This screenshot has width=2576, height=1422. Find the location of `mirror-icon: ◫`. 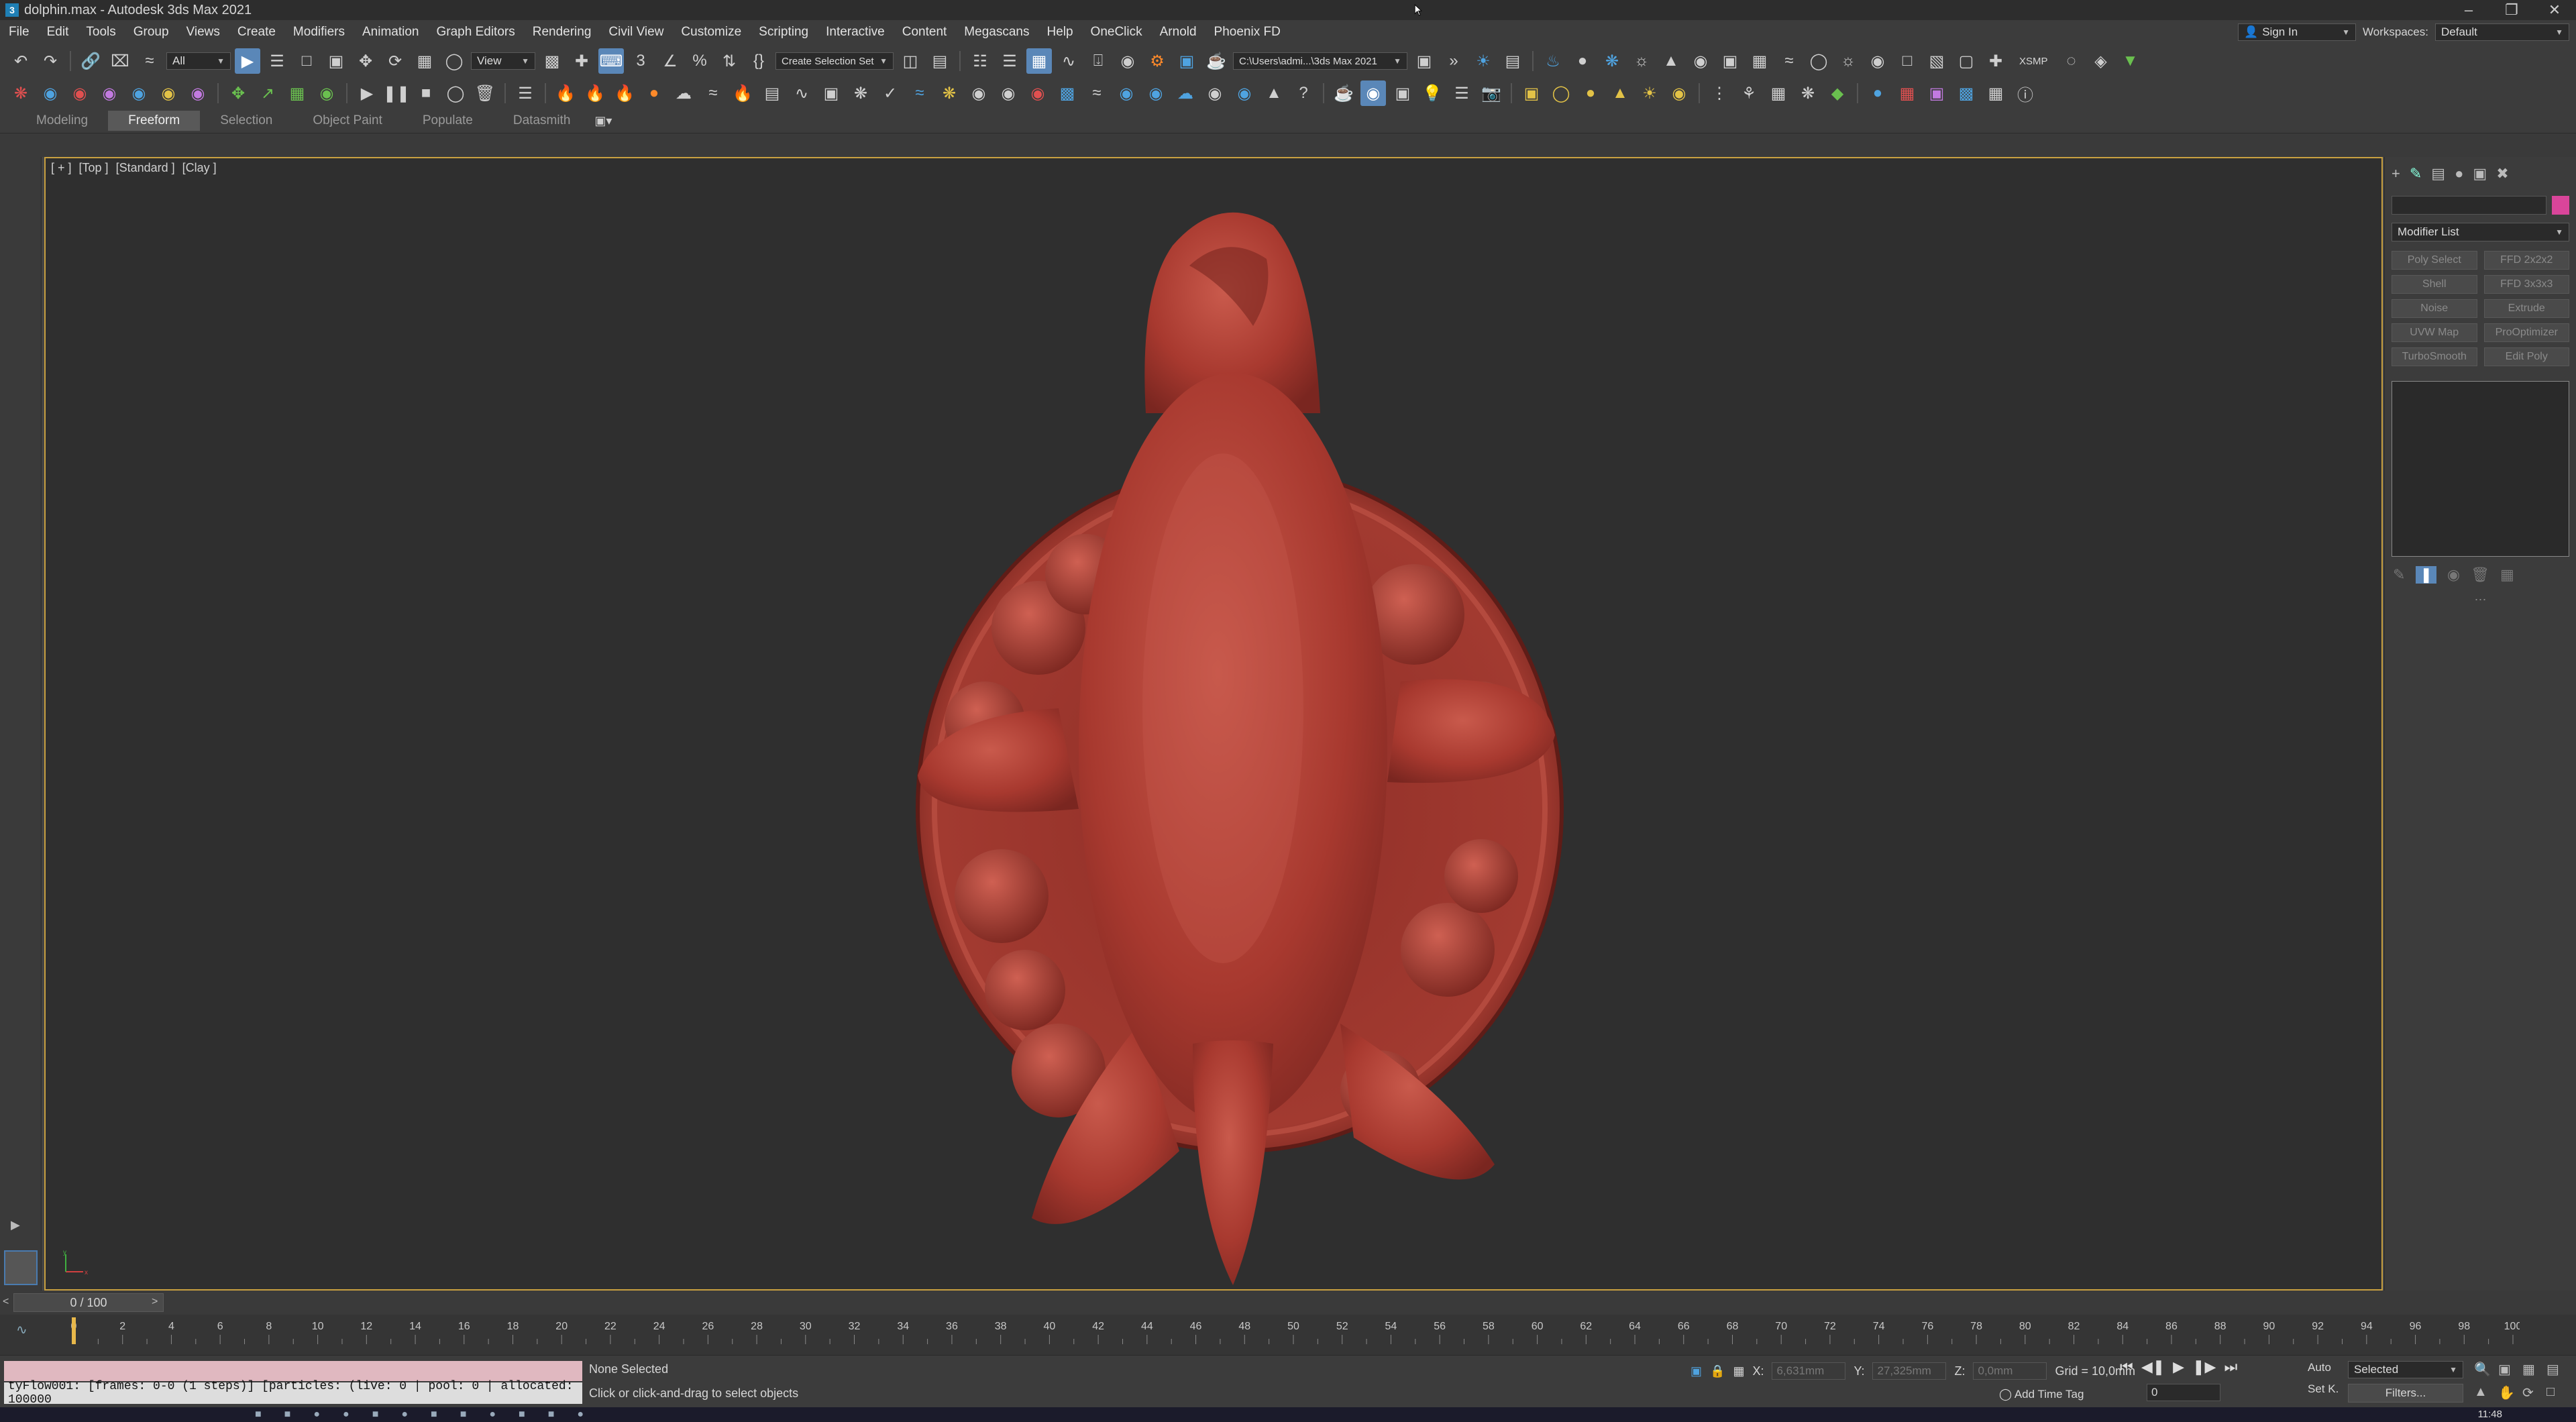

mirror-icon: ◫ is located at coordinates (910, 61).